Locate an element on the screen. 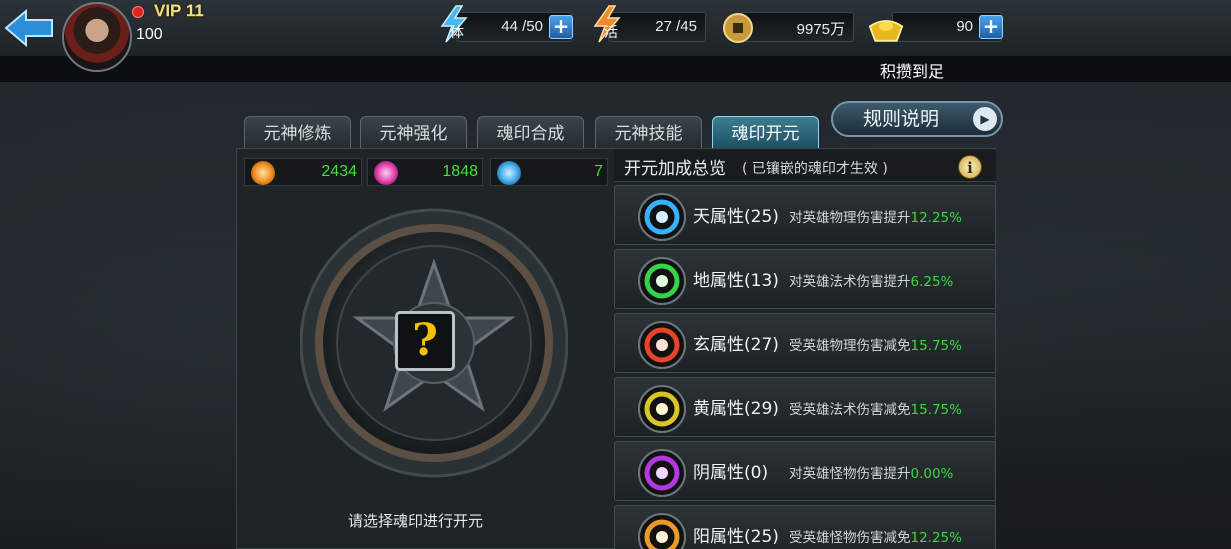 This screenshot has height=549, width=1231. rules-button: 规则说明 ▶ is located at coordinates (917, 119).